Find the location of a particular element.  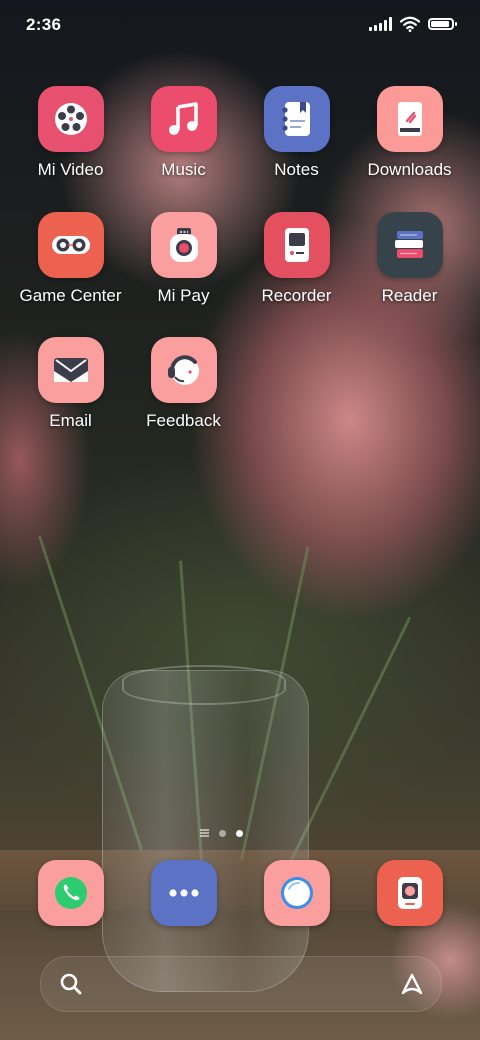

phone-icon is located at coordinates (71, 893).